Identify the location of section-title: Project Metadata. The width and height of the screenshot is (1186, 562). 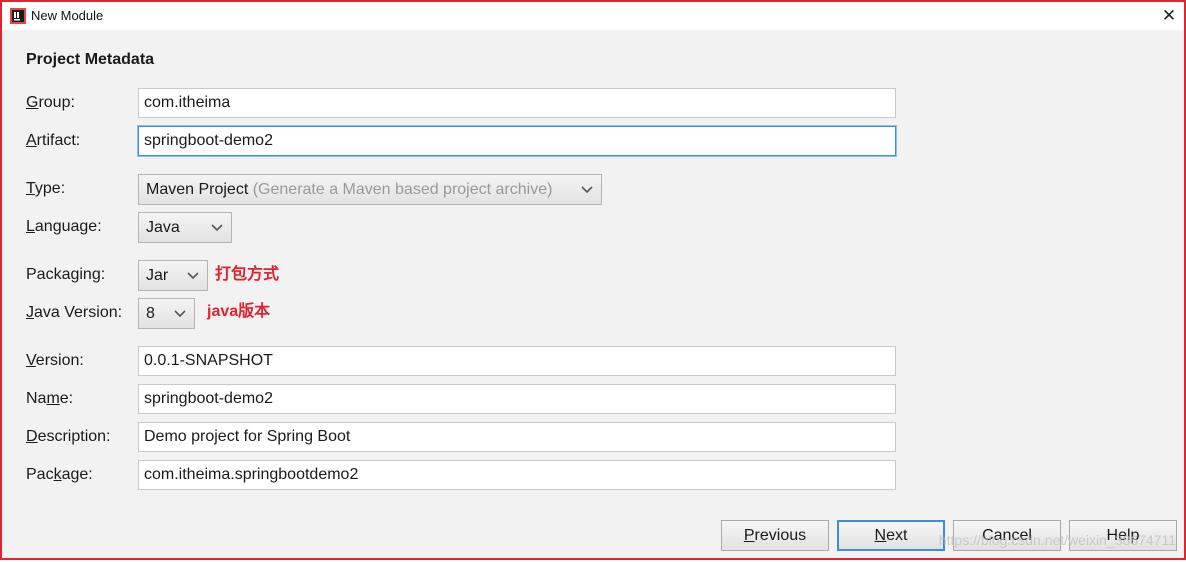
(90, 59).